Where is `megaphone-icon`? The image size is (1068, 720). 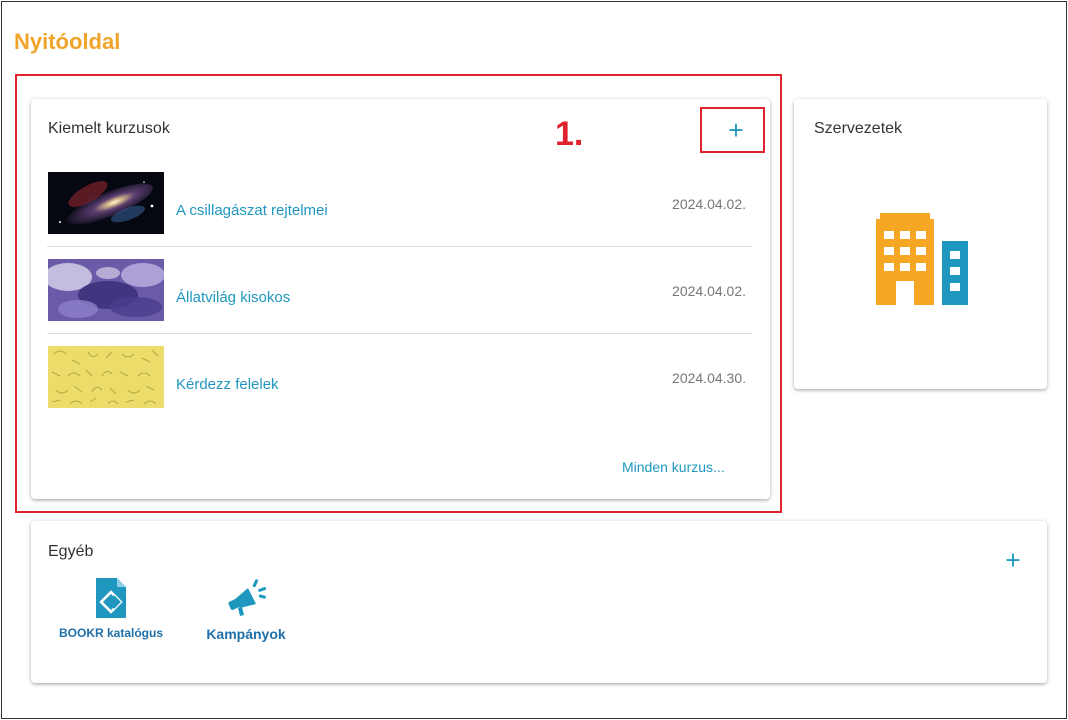
megaphone-icon is located at coordinates (246, 598).